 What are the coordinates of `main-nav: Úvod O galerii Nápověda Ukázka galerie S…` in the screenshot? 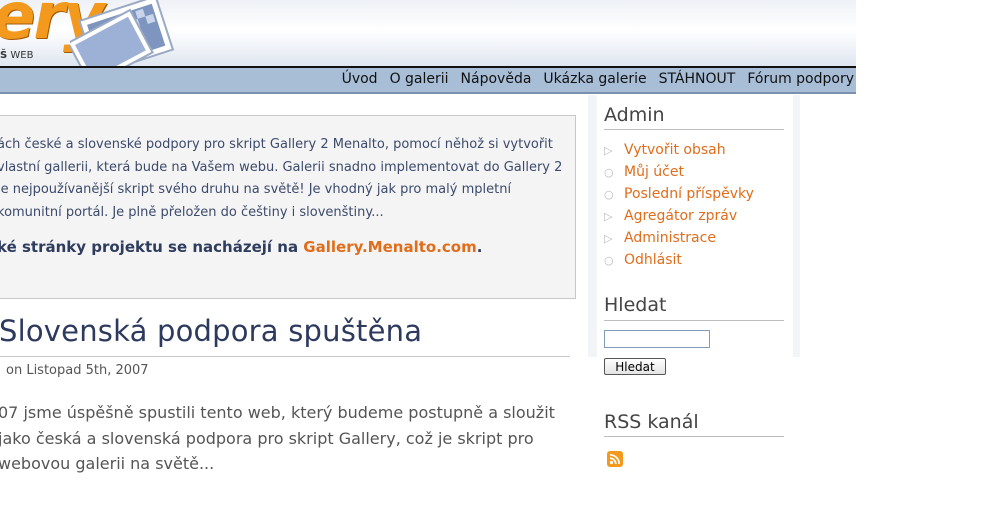 It's located at (428, 81).